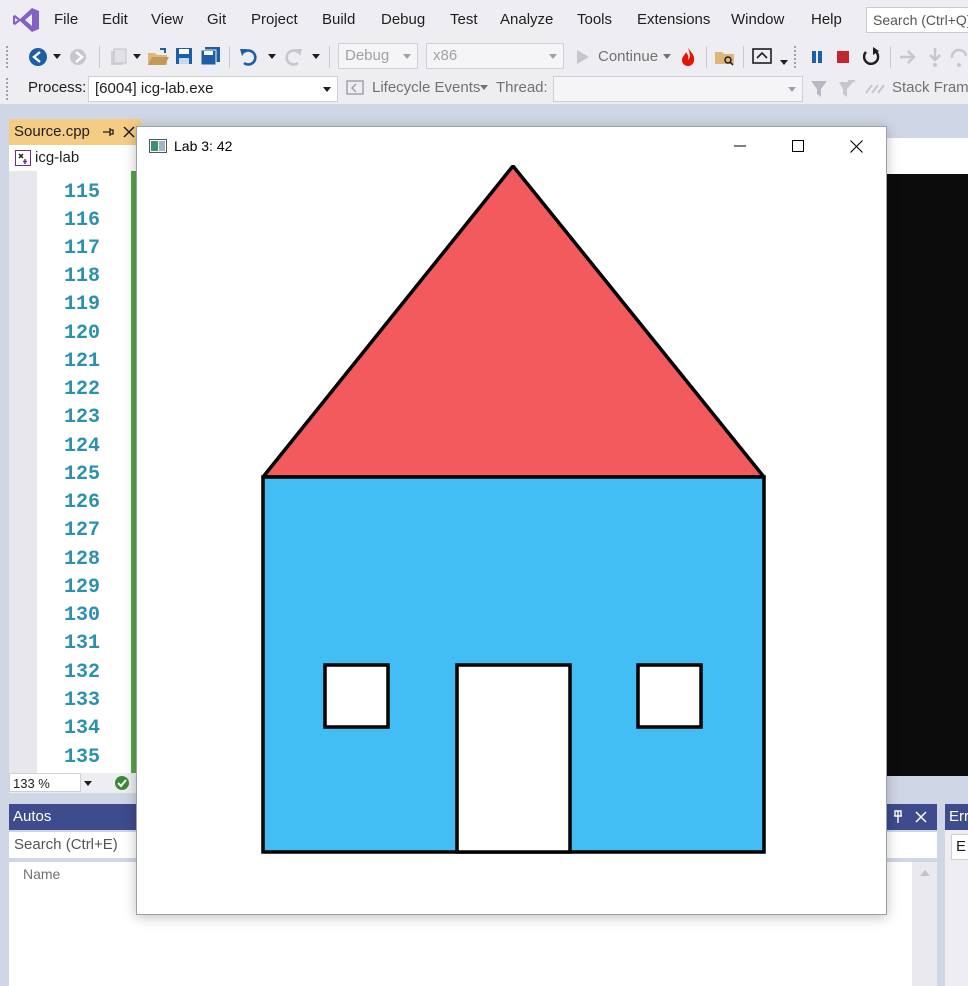 This screenshot has width=968, height=986. What do you see at coordinates (81, 304) in the screenshot?
I see `line-number: 119` at bounding box center [81, 304].